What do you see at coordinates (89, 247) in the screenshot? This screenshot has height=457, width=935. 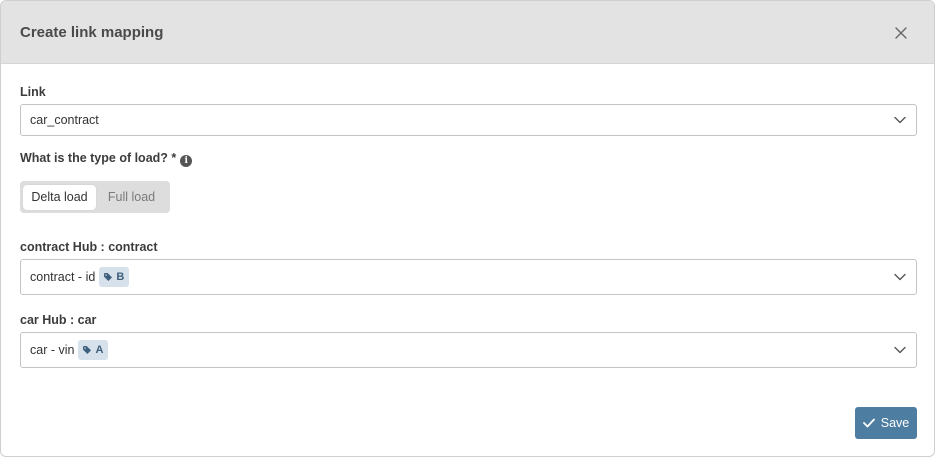 I see `contract-hub-label: contract Hub : contract` at bounding box center [89, 247].